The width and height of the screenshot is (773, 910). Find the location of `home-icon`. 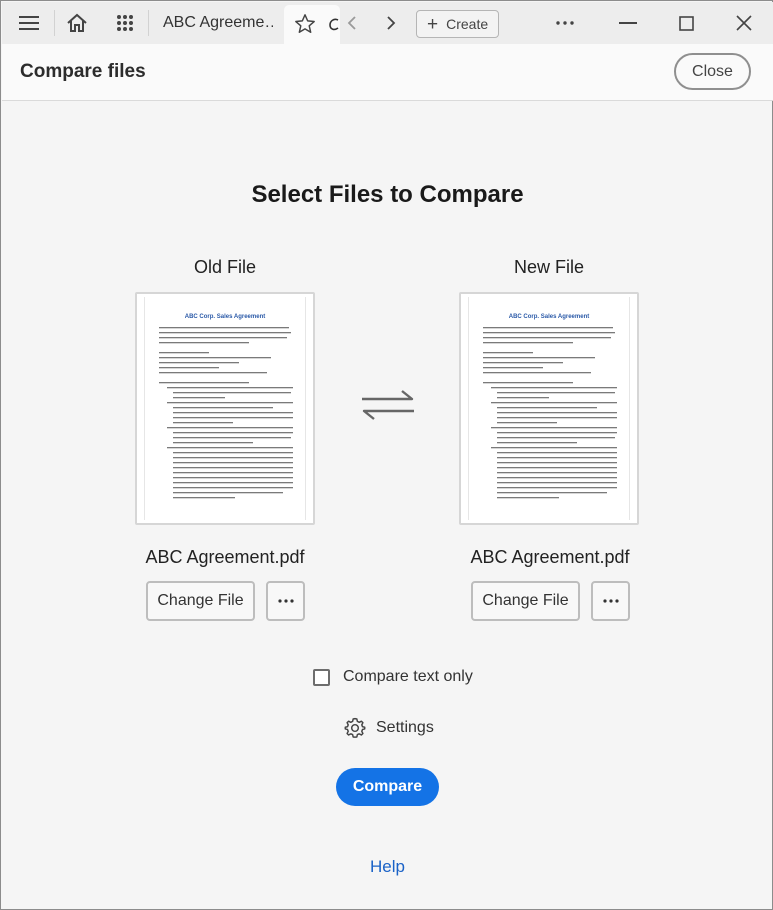

home-icon is located at coordinates (77, 23).